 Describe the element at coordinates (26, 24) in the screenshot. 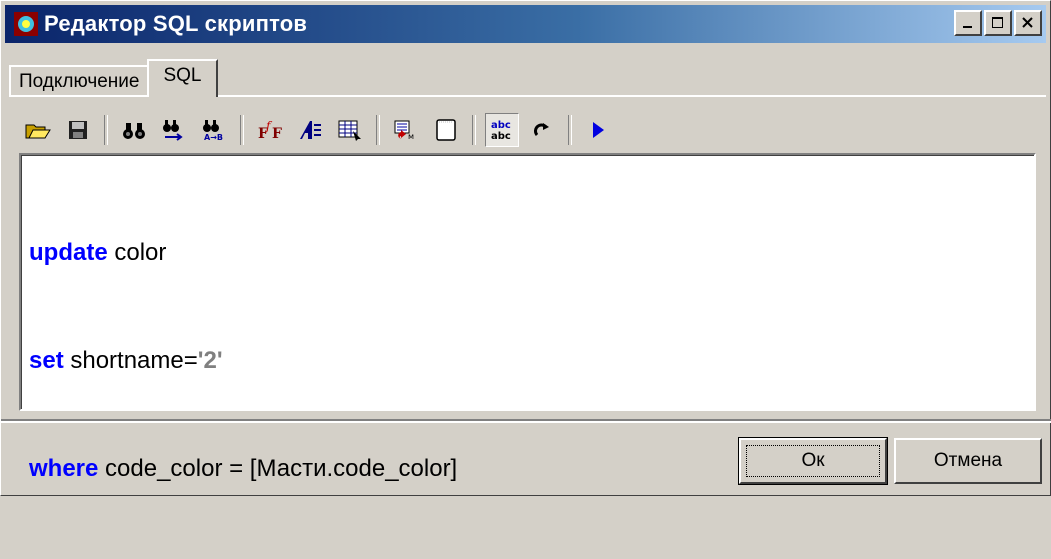

I see `app-icon` at that location.